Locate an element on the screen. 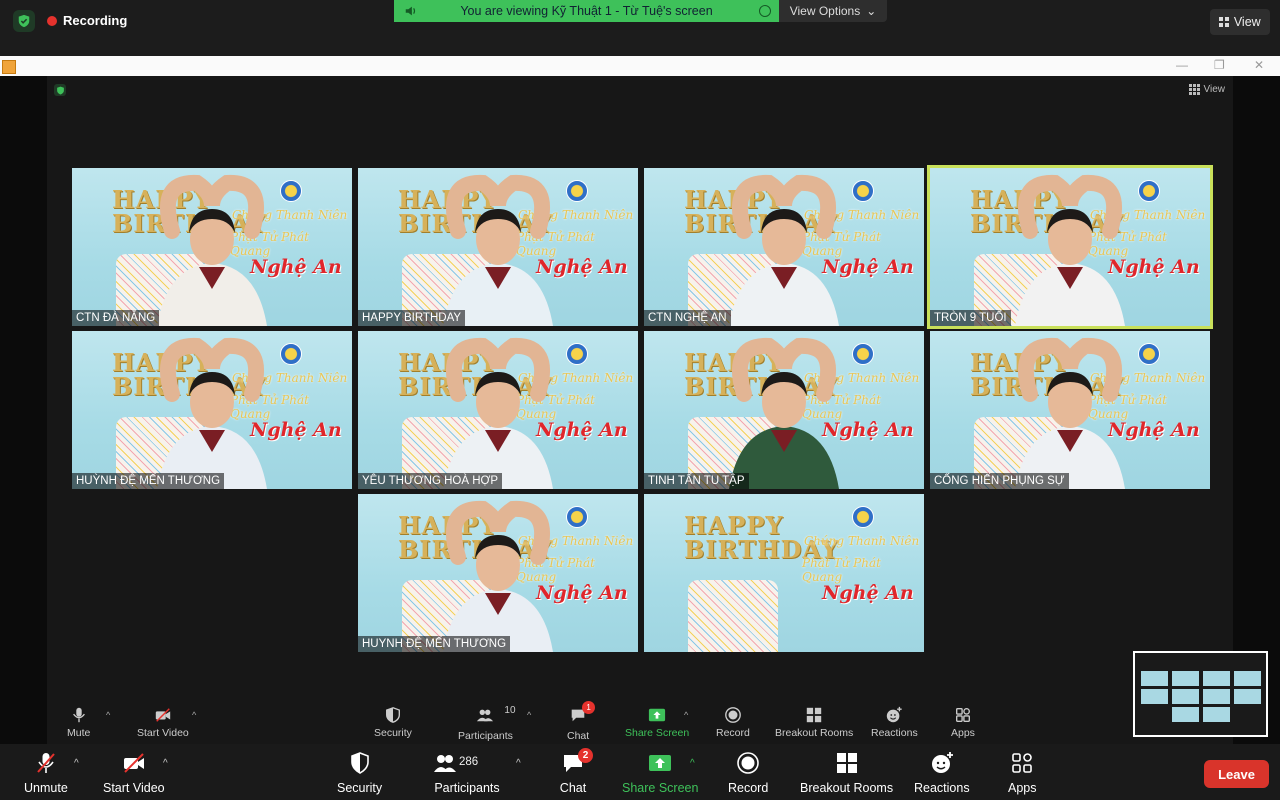  inner-participants-count: 10 is located at coordinates (510, 710).